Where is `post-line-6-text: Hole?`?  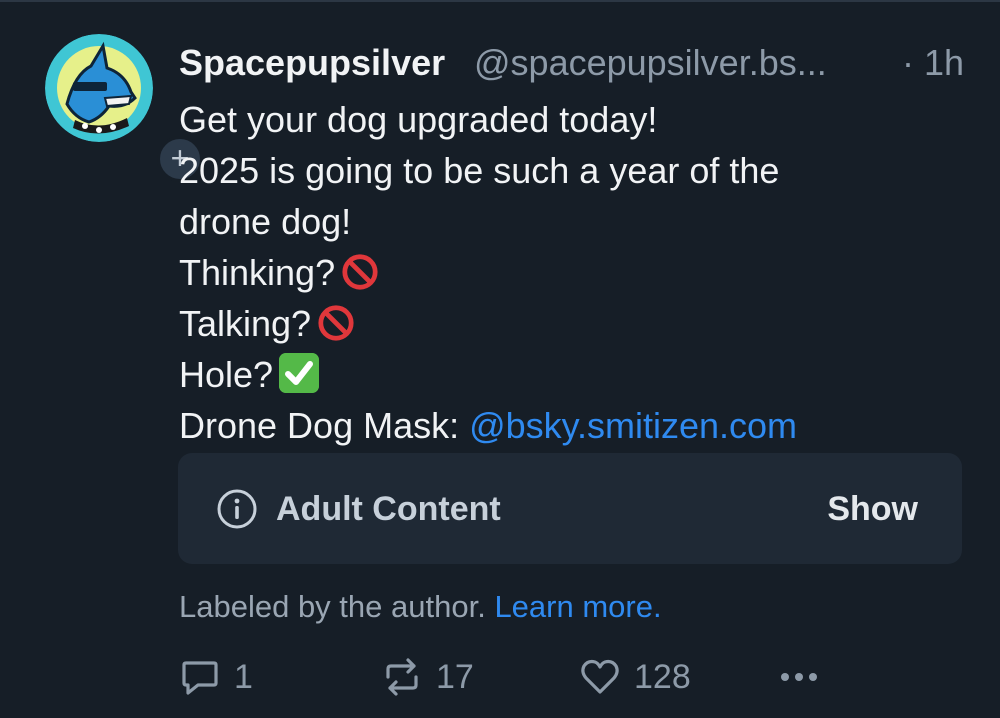 post-line-6-text: Hole? is located at coordinates (226, 374).